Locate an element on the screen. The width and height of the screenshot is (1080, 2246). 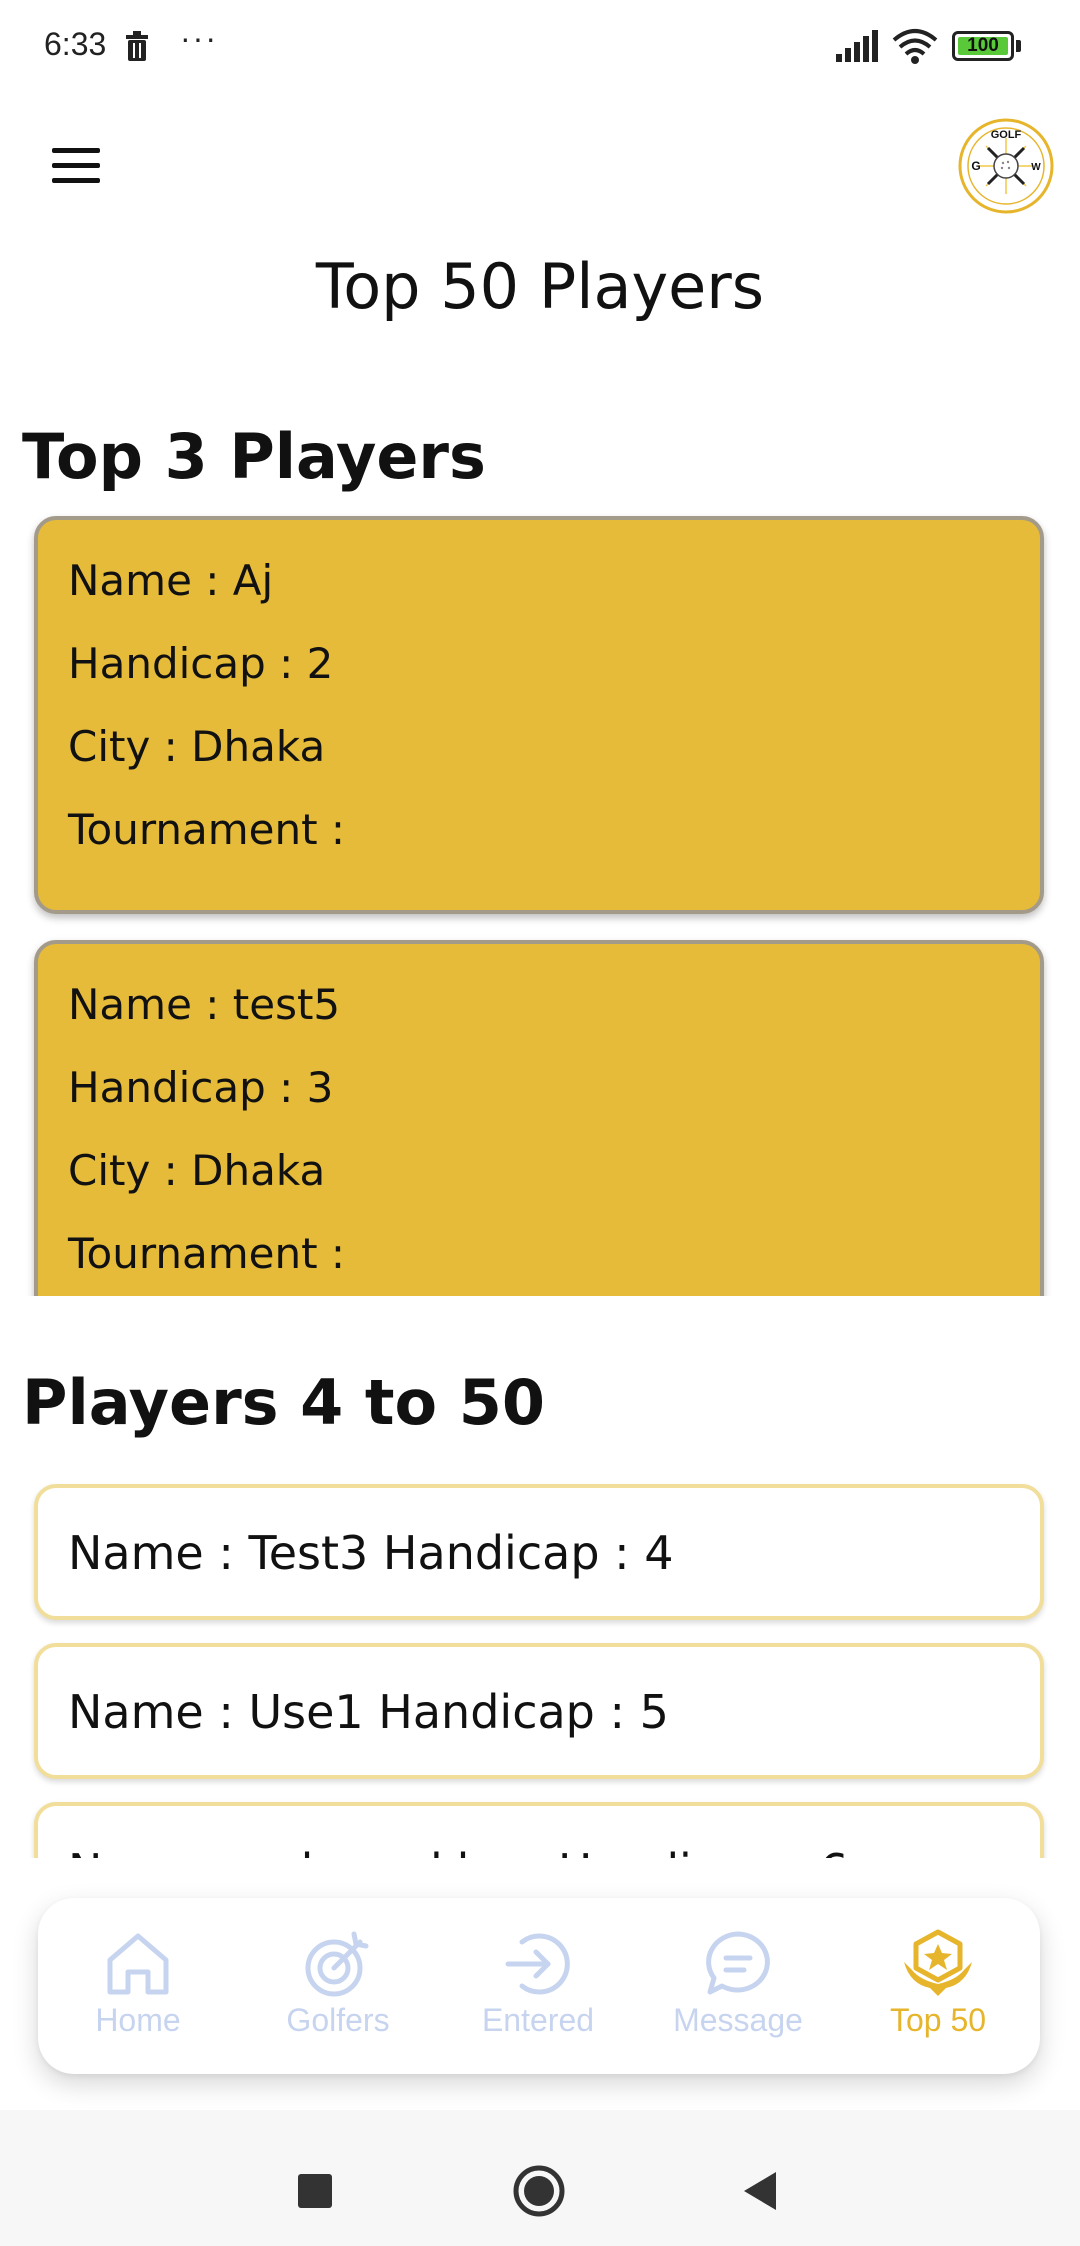
nav-label-home: Home is located at coordinates (138, 2020).